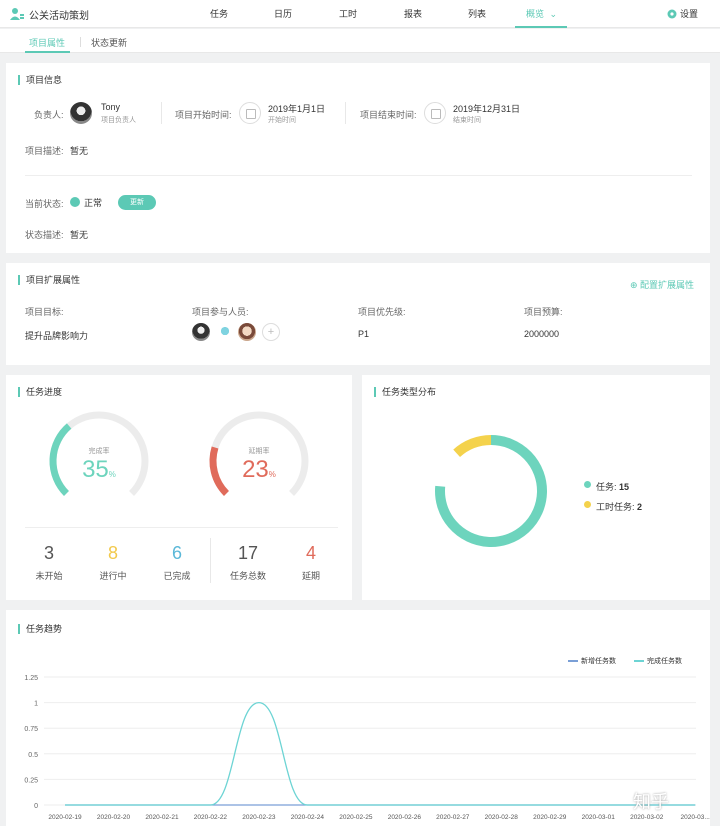  Describe the element at coordinates (310, 553) in the screenshot. I see `stat-delayed-count: 4` at that location.